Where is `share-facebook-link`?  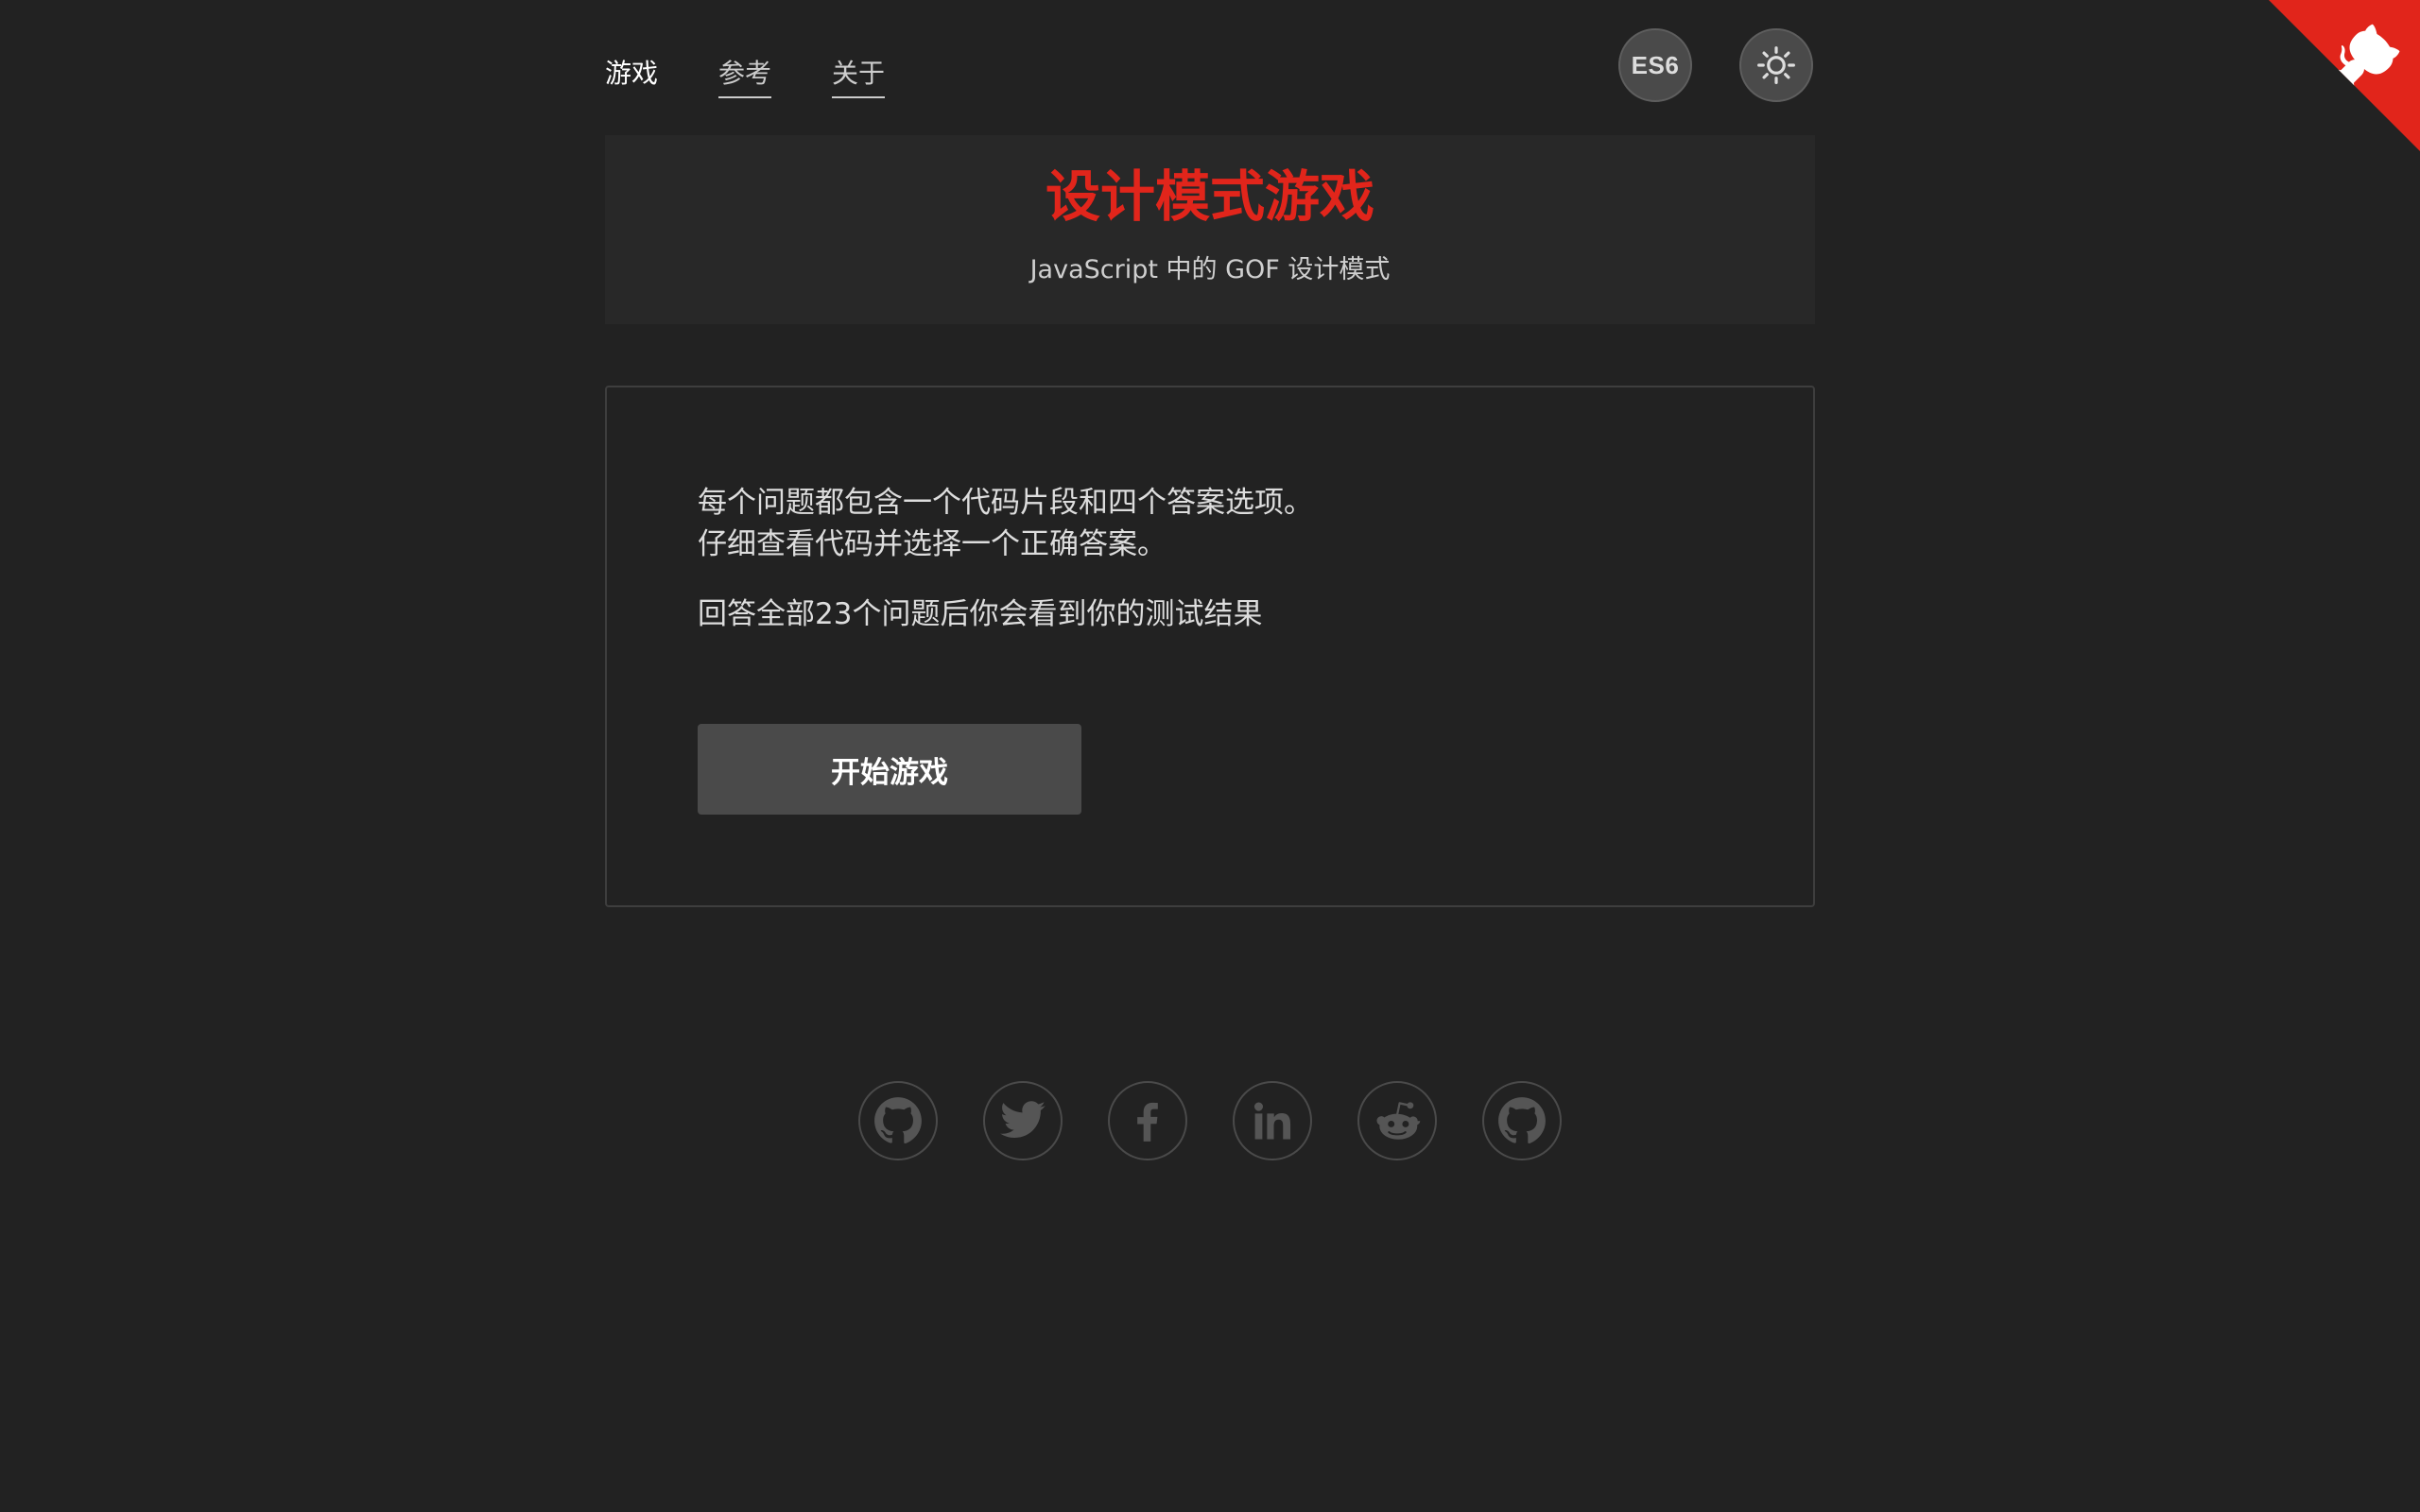 share-facebook-link is located at coordinates (1147, 1120).